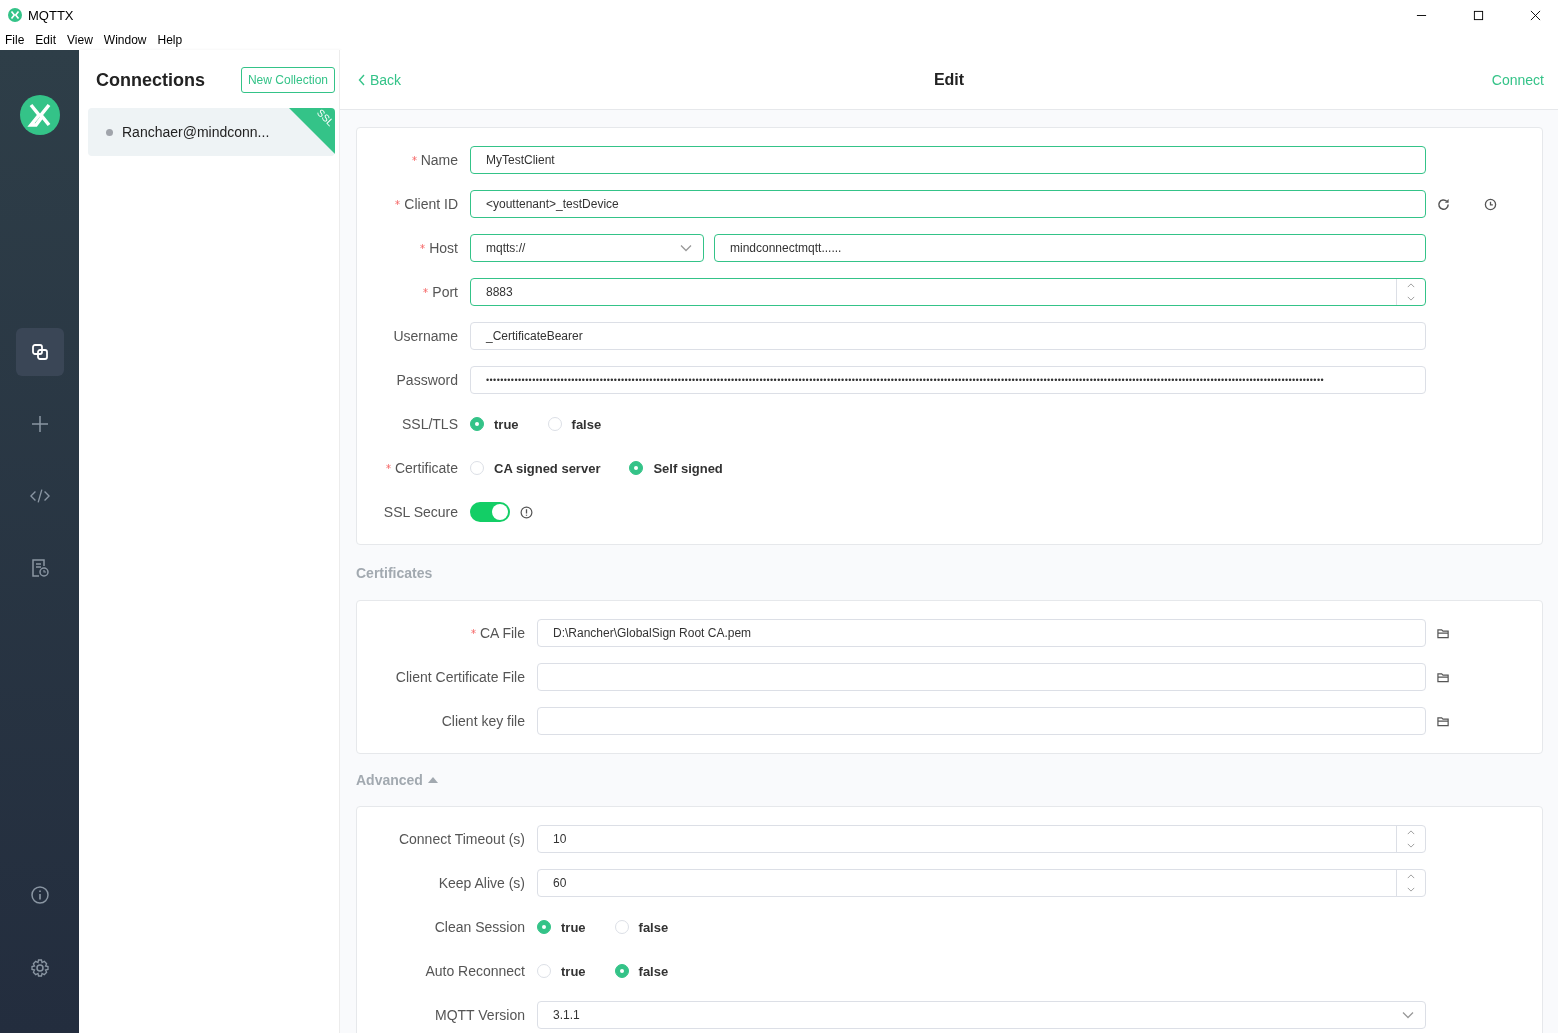 This screenshot has height=1033, width=1558. Describe the element at coordinates (587, 248) in the screenshot. I see `protocol-select: mqtts://` at that location.